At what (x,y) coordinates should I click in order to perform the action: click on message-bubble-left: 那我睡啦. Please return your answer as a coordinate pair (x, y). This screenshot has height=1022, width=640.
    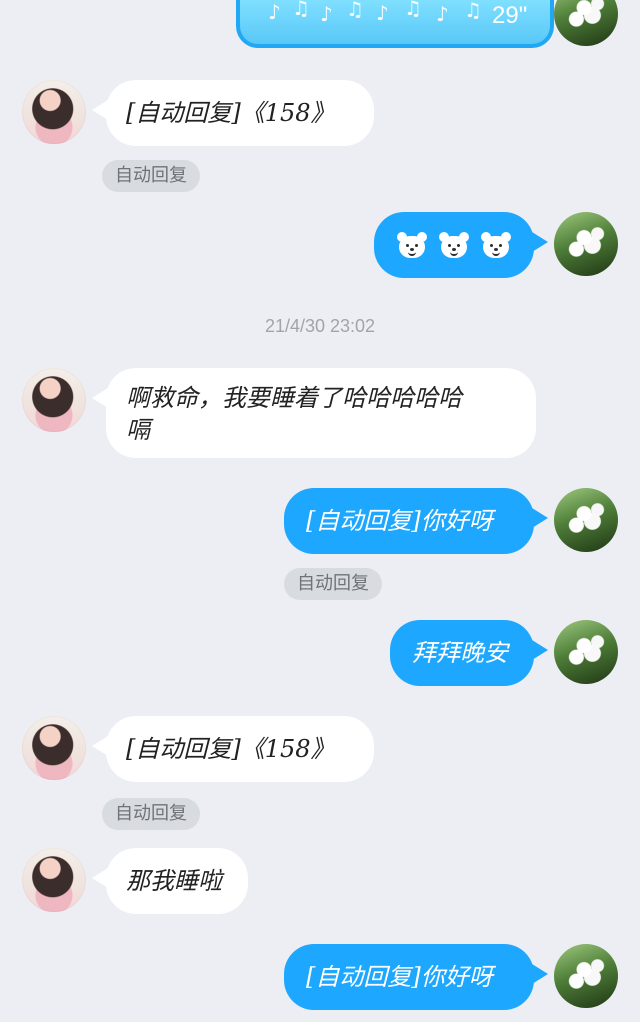
    Looking at the image, I should click on (170, 881).